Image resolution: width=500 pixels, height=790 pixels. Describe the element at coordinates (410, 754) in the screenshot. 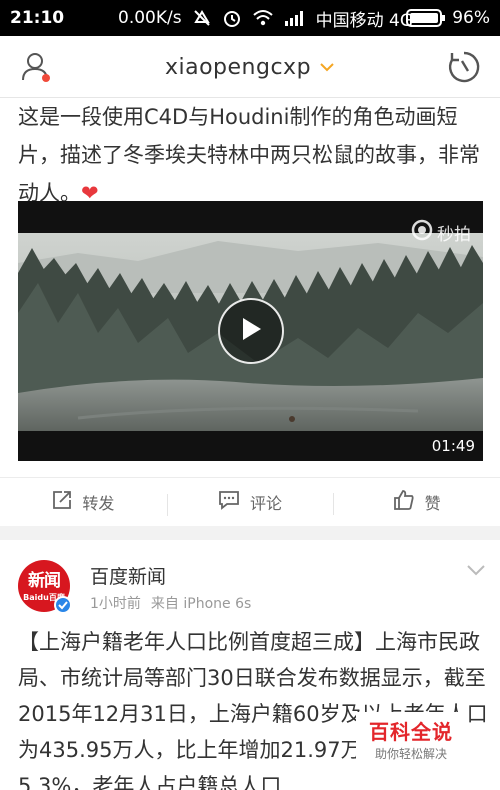

I see `watermark-sub: 助你轻松解决` at that location.